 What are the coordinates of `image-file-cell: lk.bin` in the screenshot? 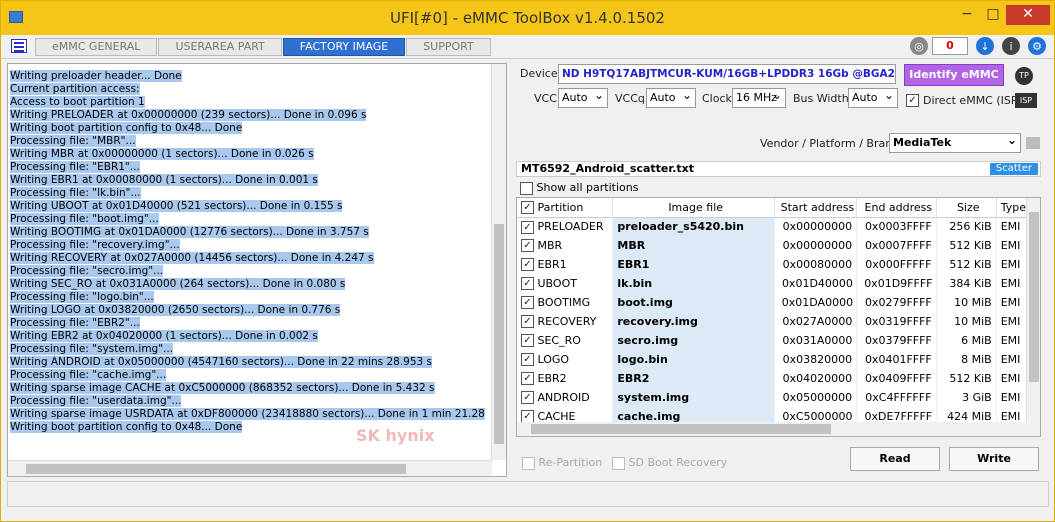 It's located at (693, 283).